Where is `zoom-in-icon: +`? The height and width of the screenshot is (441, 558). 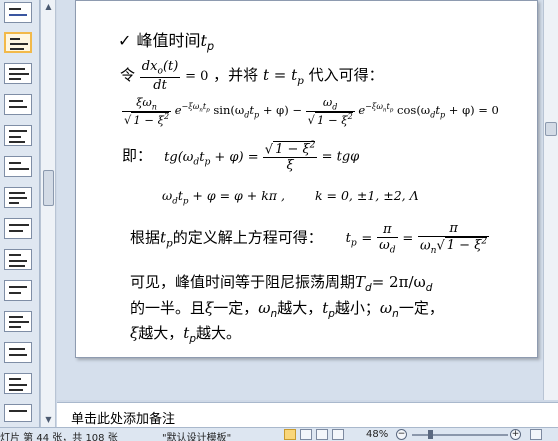
zoom-in-icon: + is located at coordinates (515, 434).